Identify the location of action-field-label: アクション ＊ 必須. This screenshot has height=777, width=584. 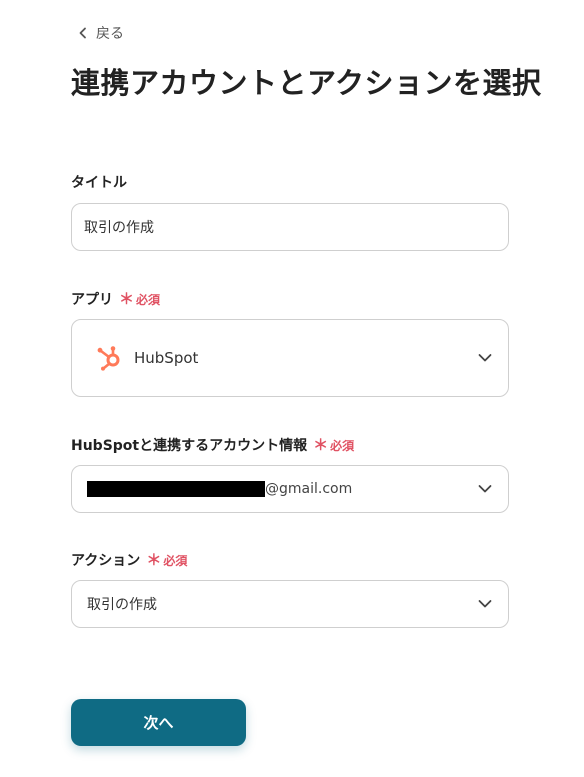
(129, 560).